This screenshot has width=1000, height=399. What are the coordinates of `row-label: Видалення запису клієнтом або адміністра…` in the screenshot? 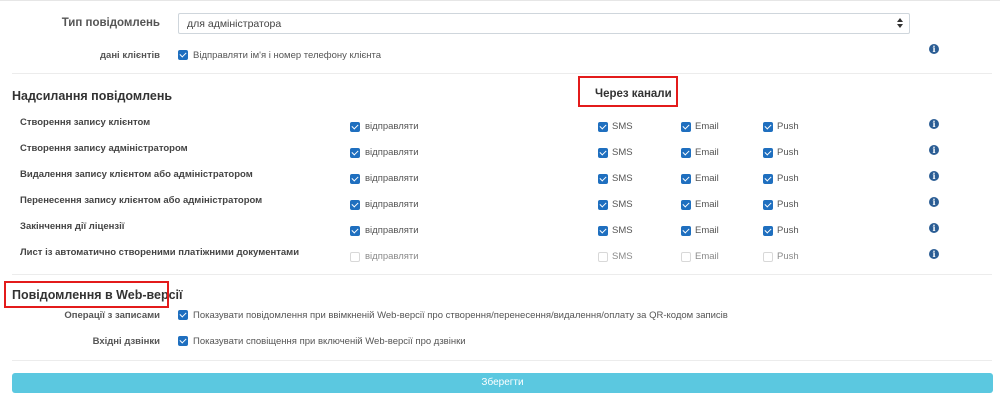 It's located at (136, 174).